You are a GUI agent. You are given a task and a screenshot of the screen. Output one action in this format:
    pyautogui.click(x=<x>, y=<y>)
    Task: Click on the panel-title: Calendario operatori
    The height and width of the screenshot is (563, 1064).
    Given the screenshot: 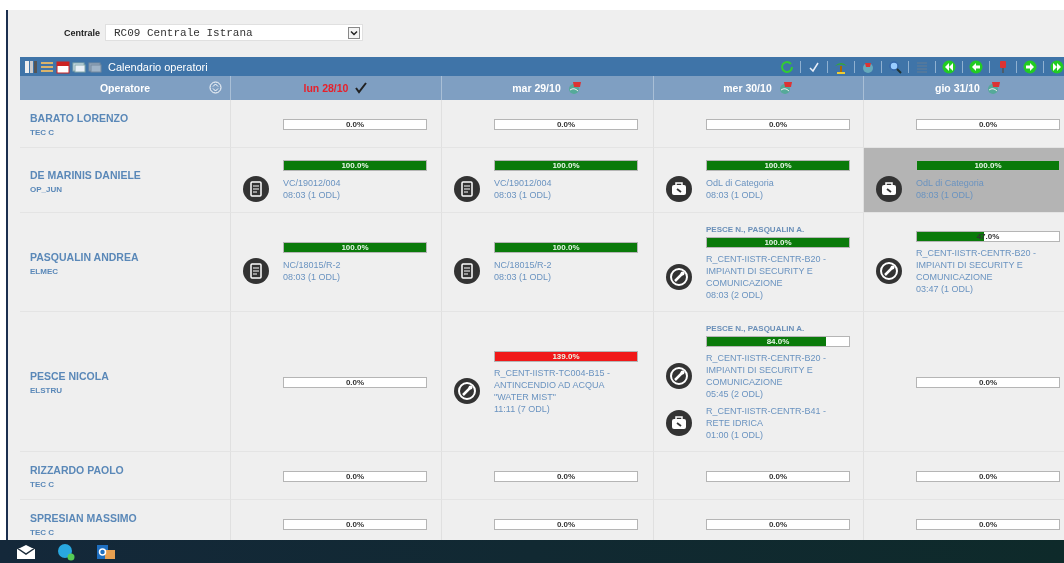 What is the action you would take?
    pyautogui.click(x=158, y=66)
    